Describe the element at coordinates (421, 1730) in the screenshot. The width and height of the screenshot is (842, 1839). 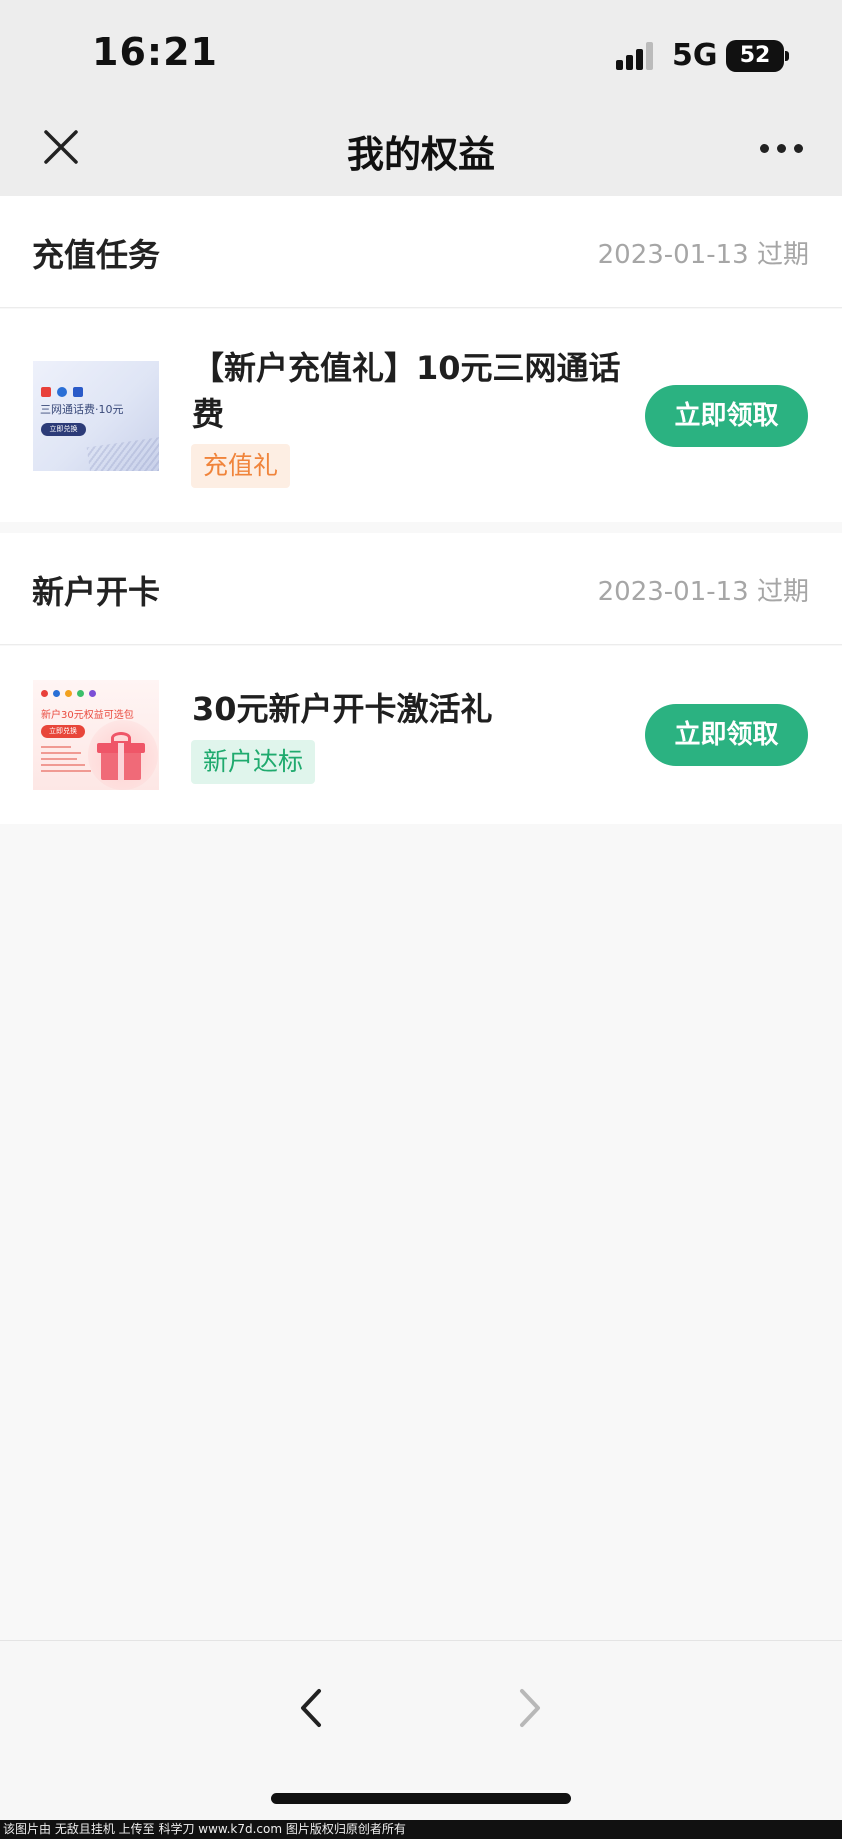
I see `bottom-toolbar` at that location.